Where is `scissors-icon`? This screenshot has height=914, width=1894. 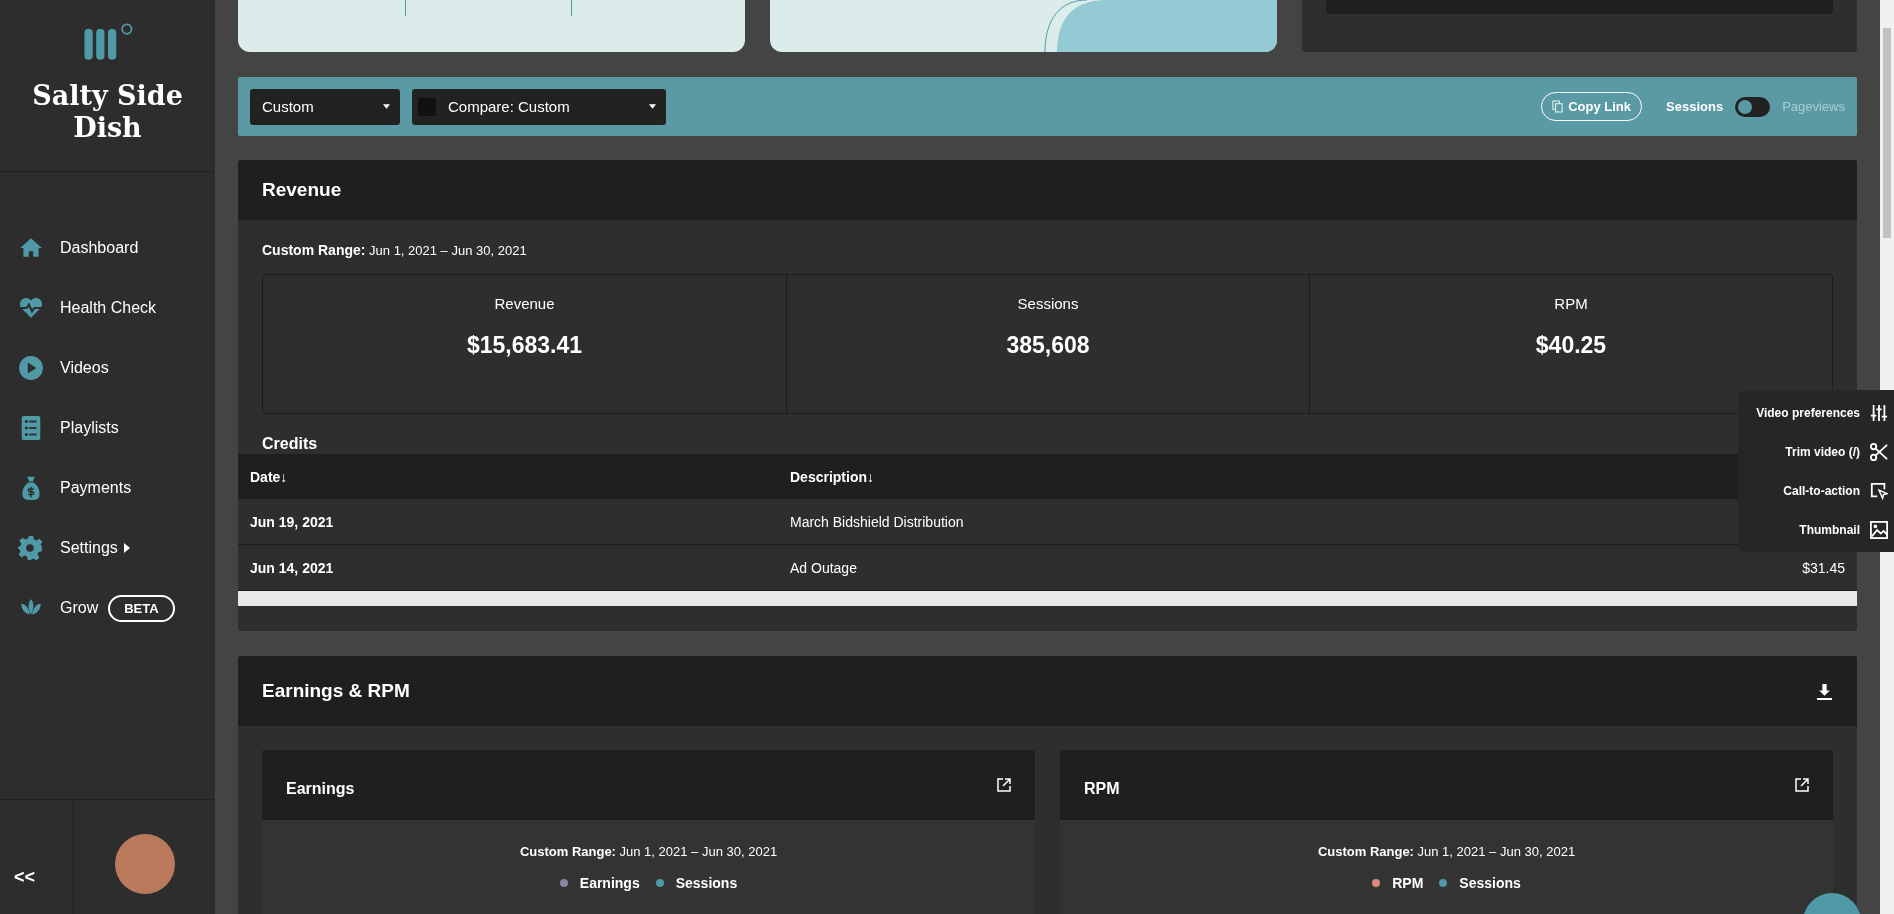 scissors-icon is located at coordinates (1879, 451).